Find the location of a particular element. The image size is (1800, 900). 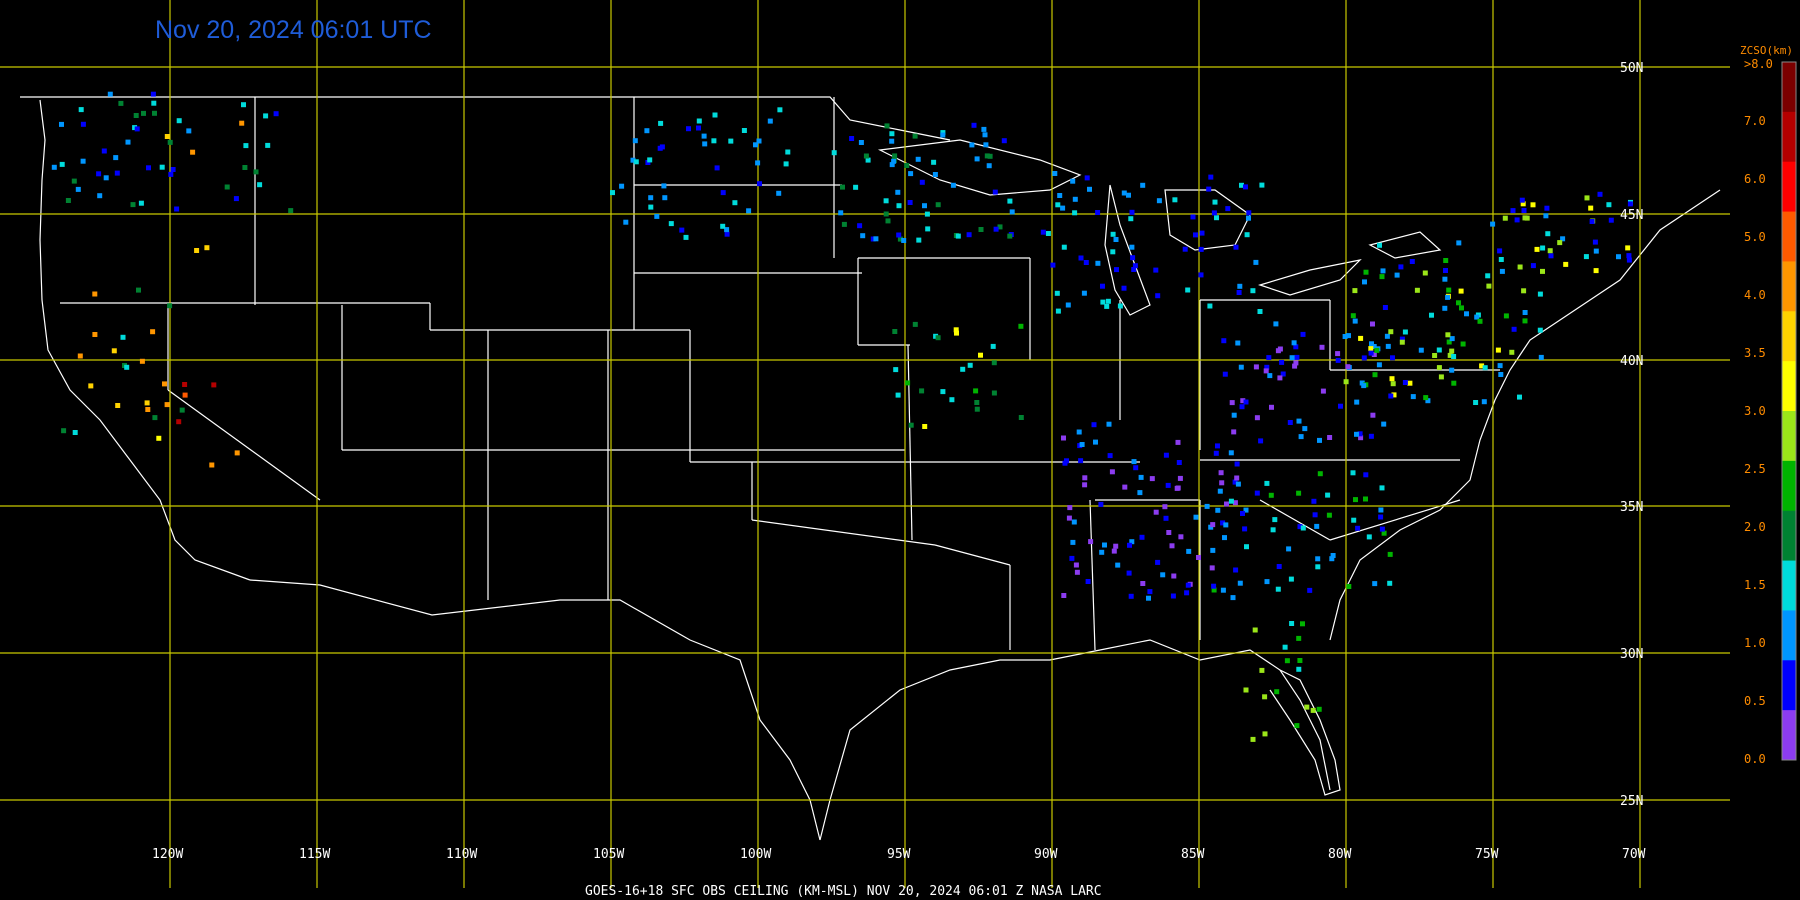

legend-value-label: 5.0 is located at coordinates (1755, 237).